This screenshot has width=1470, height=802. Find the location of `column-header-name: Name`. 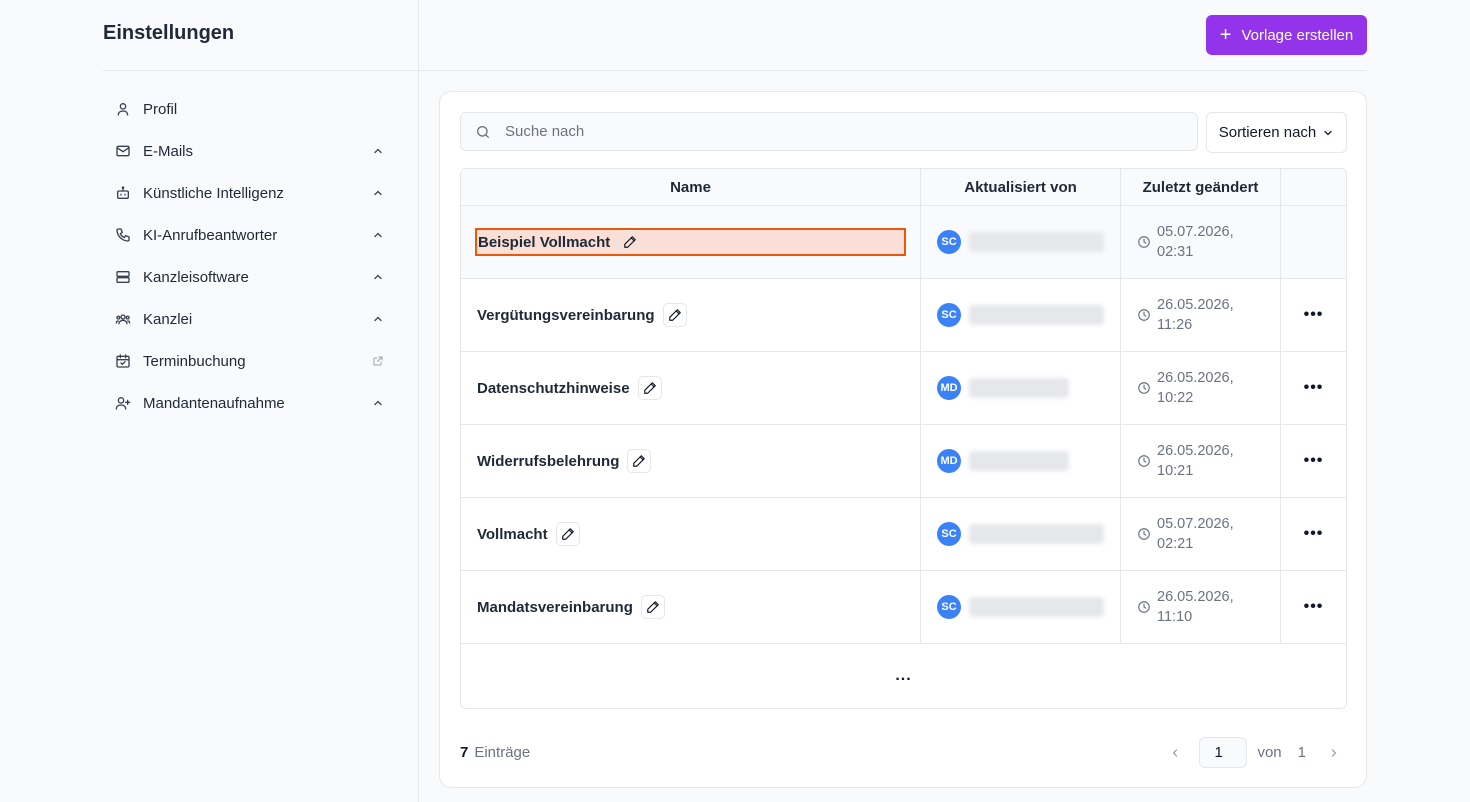

column-header-name: Name is located at coordinates (691, 187).